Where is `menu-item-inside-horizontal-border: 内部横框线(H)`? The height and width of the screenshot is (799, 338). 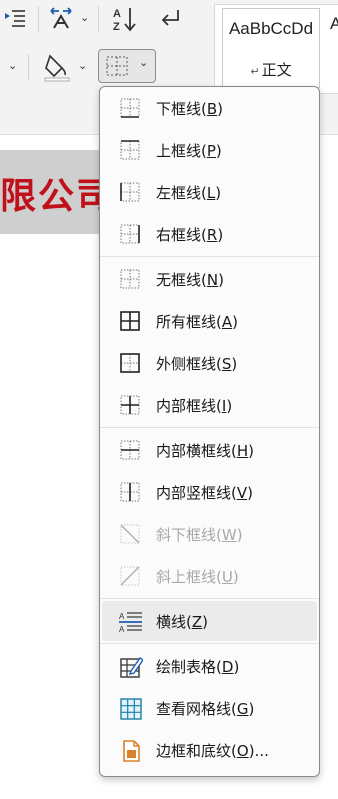
menu-item-inside-horizontal-border: 内部横框线(H) is located at coordinates (209, 450).